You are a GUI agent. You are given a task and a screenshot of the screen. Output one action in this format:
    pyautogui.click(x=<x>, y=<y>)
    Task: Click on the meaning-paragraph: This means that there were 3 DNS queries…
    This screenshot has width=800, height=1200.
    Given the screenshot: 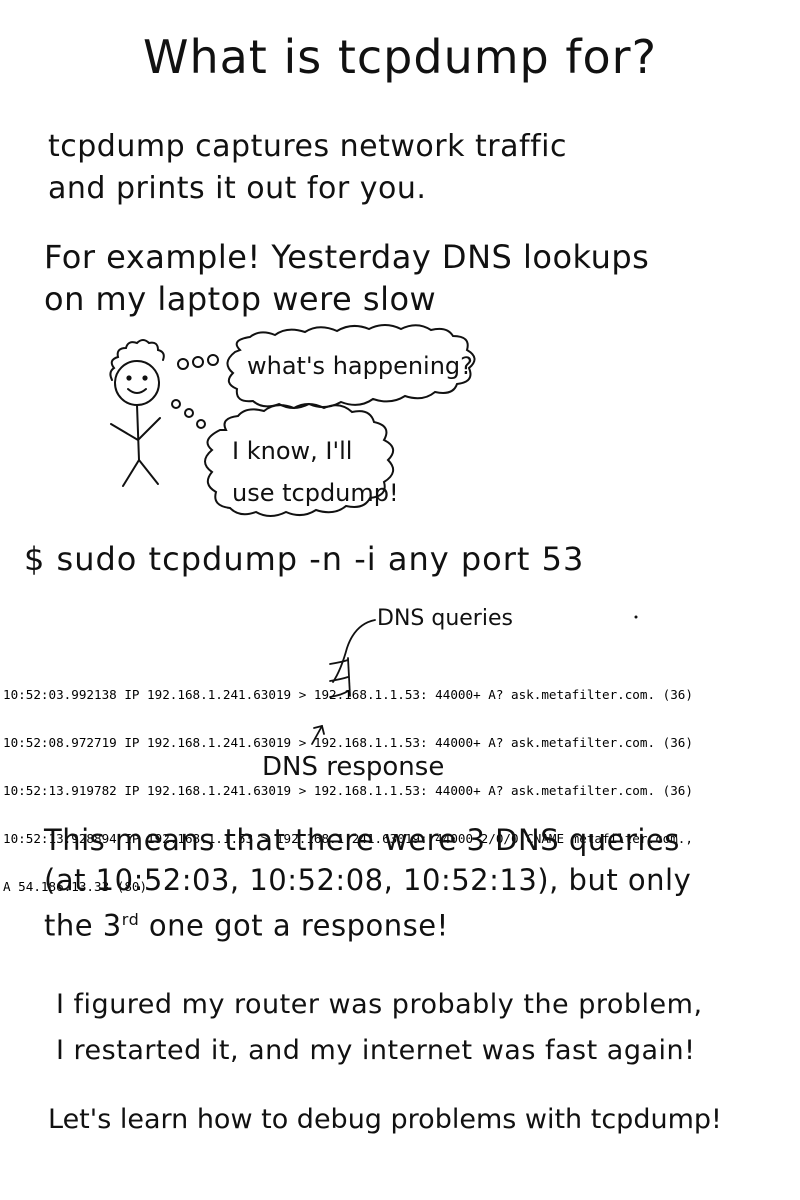 What is the action you would take?
    pyautogui.click(x=367, y=883)
    